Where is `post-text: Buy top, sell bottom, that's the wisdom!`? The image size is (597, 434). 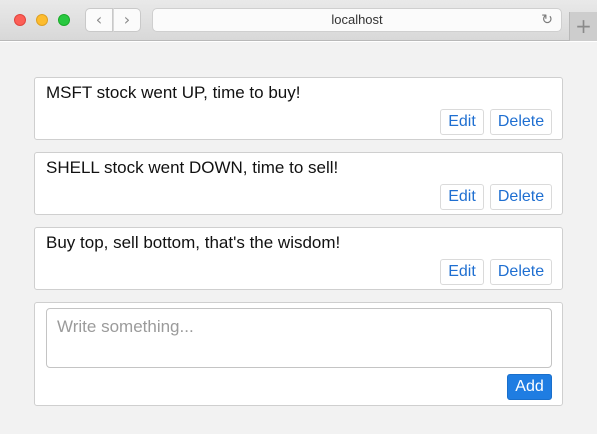
post-text: Buy top, sell bottom, that's the wisdom! is located at coordinates (193, 242).